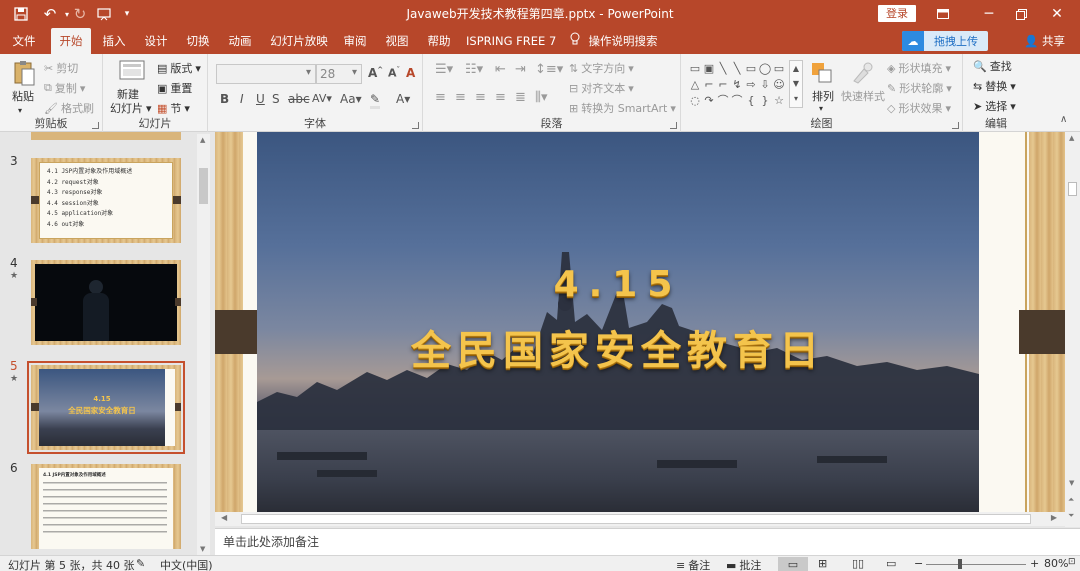 This screenshot has height=571, width=1080. Describe the element at coordinates (23, 96) in the screenshot. I see `paste-button: 粘贴` at that location.